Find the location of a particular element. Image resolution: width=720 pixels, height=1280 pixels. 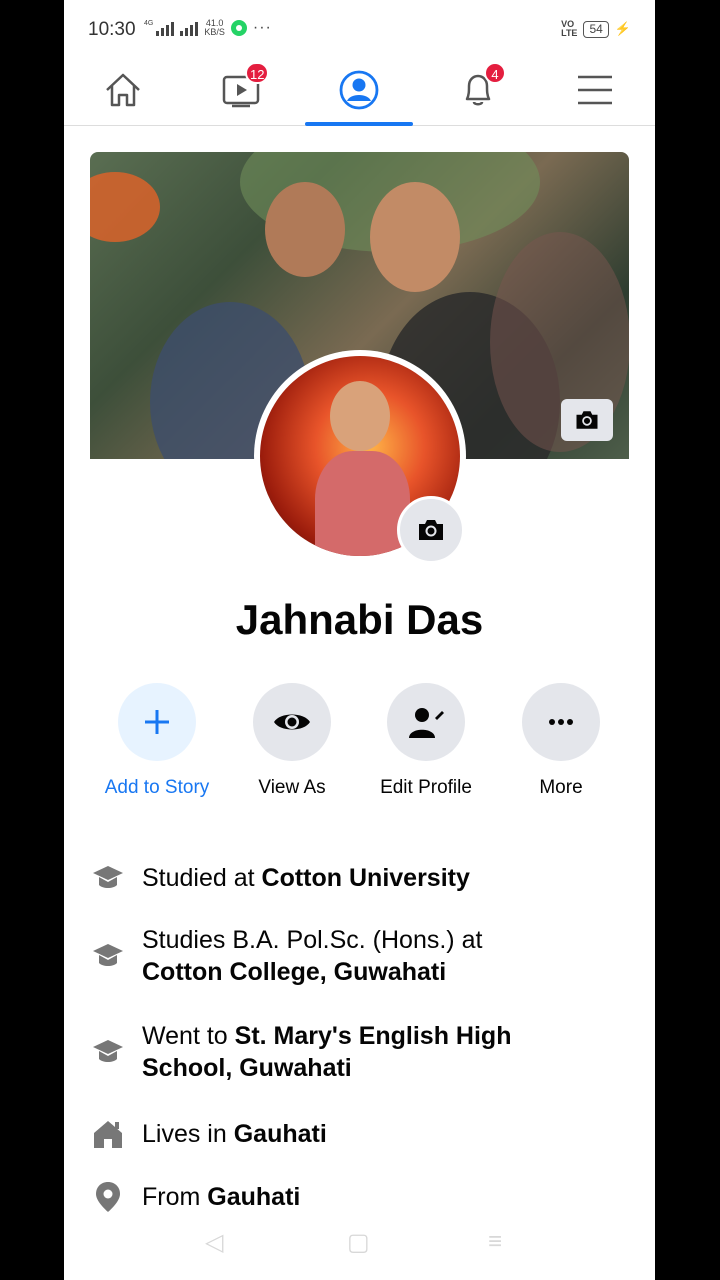

plus-icon is located at coordinates (157, 722).